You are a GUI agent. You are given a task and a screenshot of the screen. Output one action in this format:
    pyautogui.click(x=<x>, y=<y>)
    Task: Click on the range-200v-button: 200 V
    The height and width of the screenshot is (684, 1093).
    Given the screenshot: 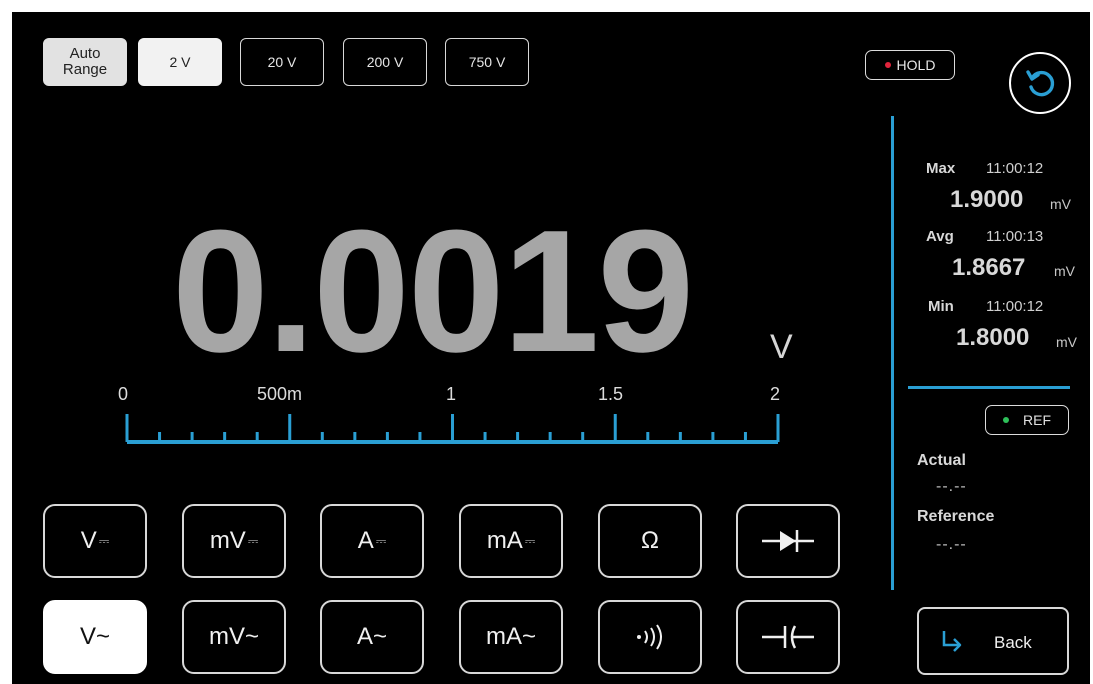 What is the action you would take?
    pyautogui.click(x=385, y=62)
    